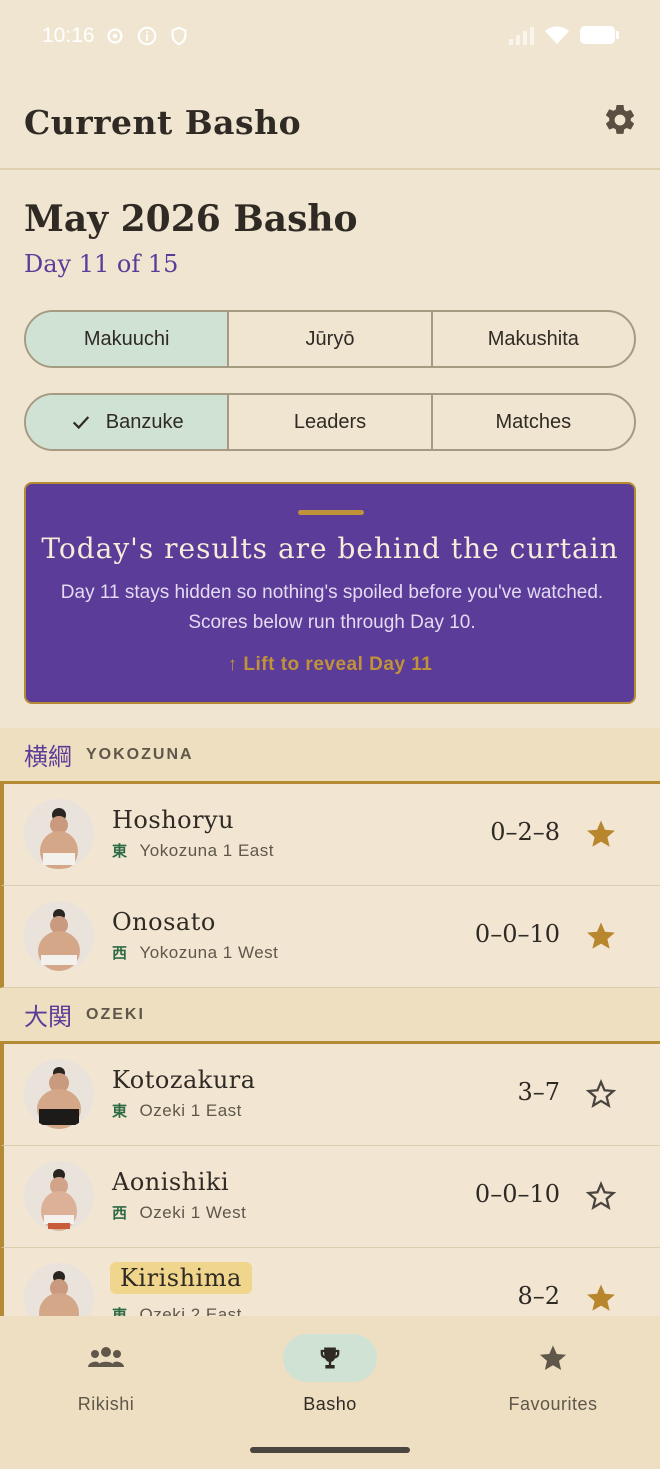  I want to click on rank-kanji: 横綱, so click(48, 757).